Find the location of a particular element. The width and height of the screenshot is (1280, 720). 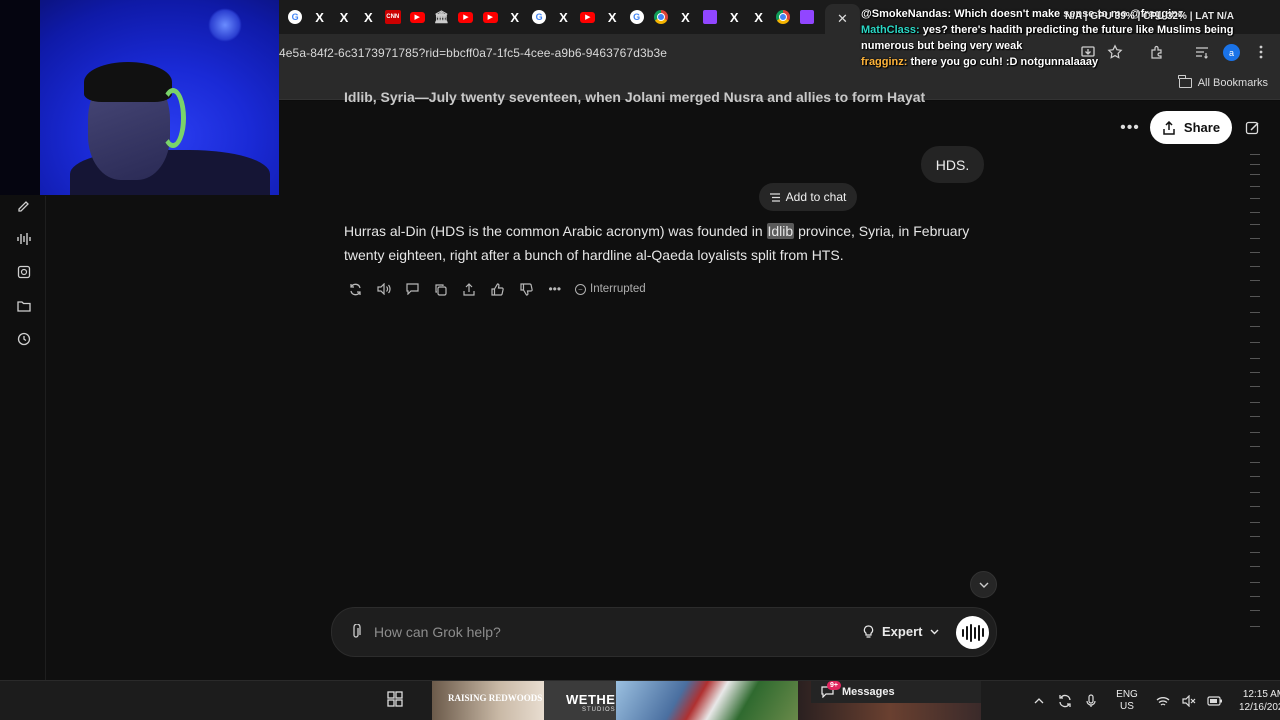

voice-wave-icon is located at coordinates (24, 239).